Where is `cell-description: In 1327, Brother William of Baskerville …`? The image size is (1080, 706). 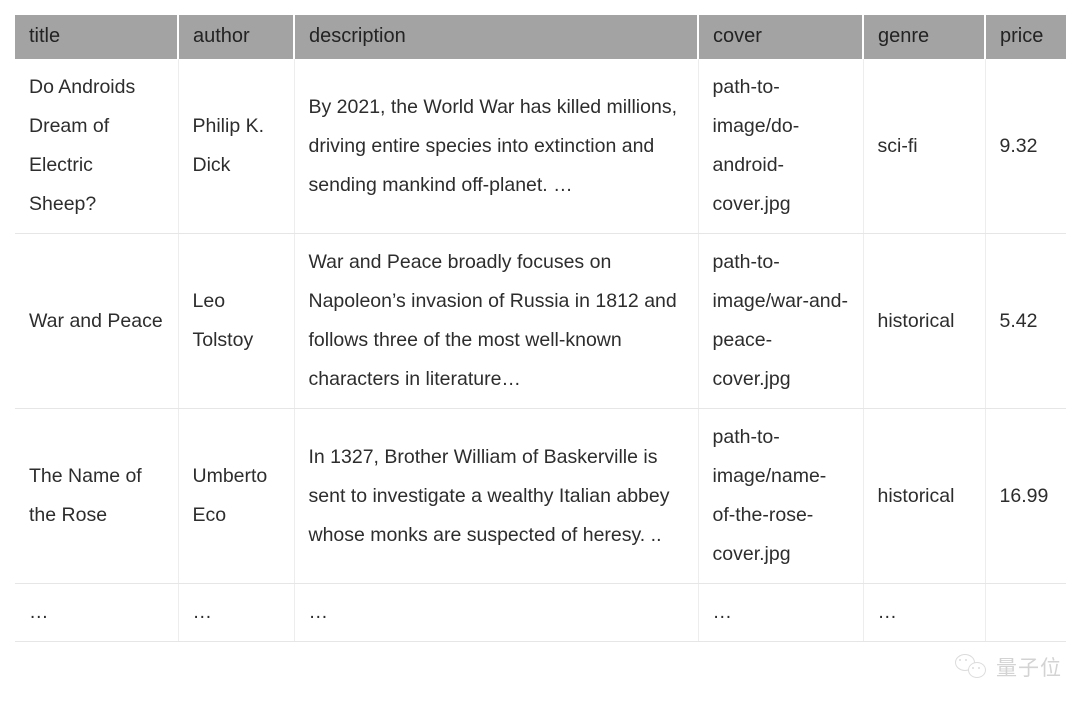
cell-description: In 1327, Brother William of Baskerville … is located at coordinates (496, 496).